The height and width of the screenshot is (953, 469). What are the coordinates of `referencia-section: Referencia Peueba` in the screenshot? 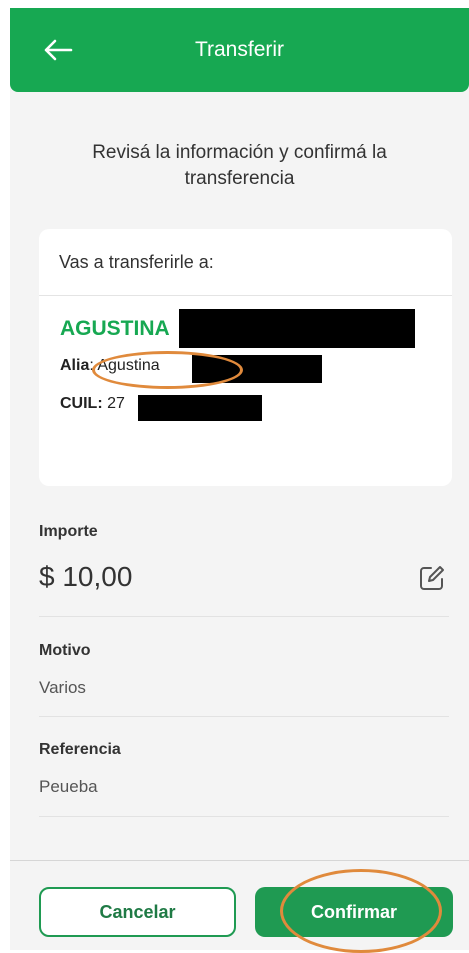 It's located at (244, 769).